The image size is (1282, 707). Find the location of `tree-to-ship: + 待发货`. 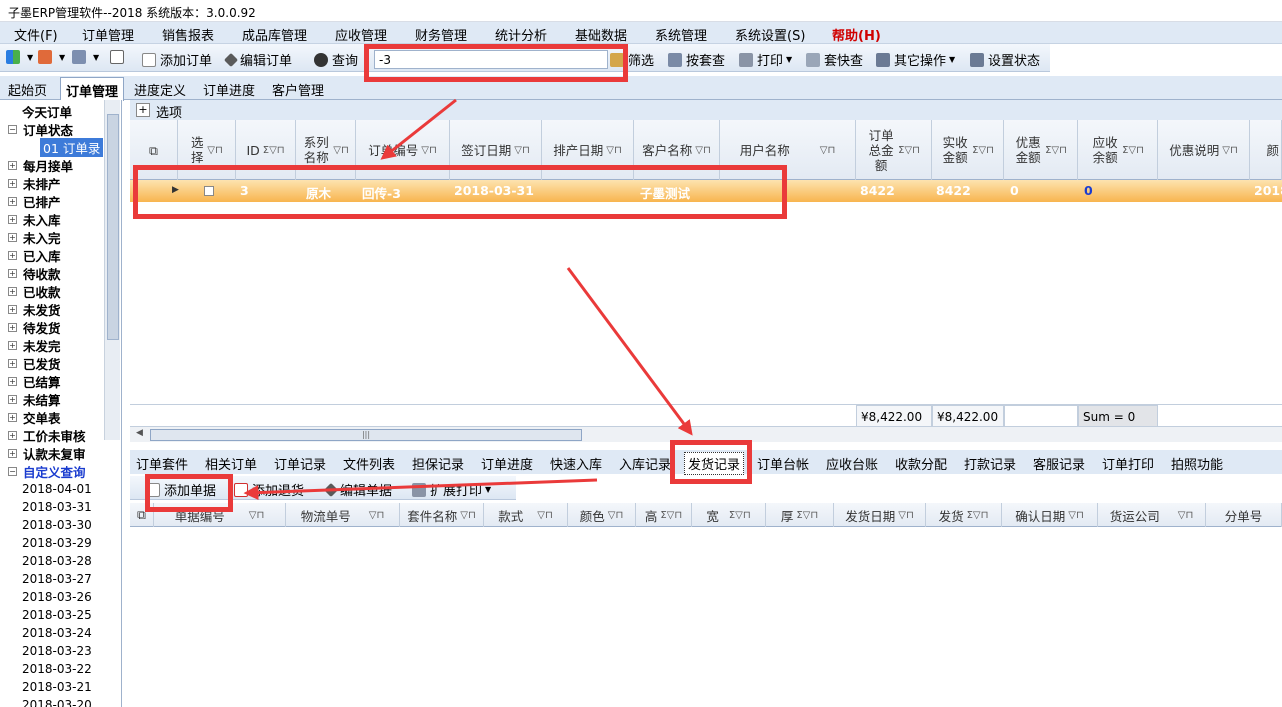

tree-to-ship: + 待发货 is located at coordinates (34, 327).